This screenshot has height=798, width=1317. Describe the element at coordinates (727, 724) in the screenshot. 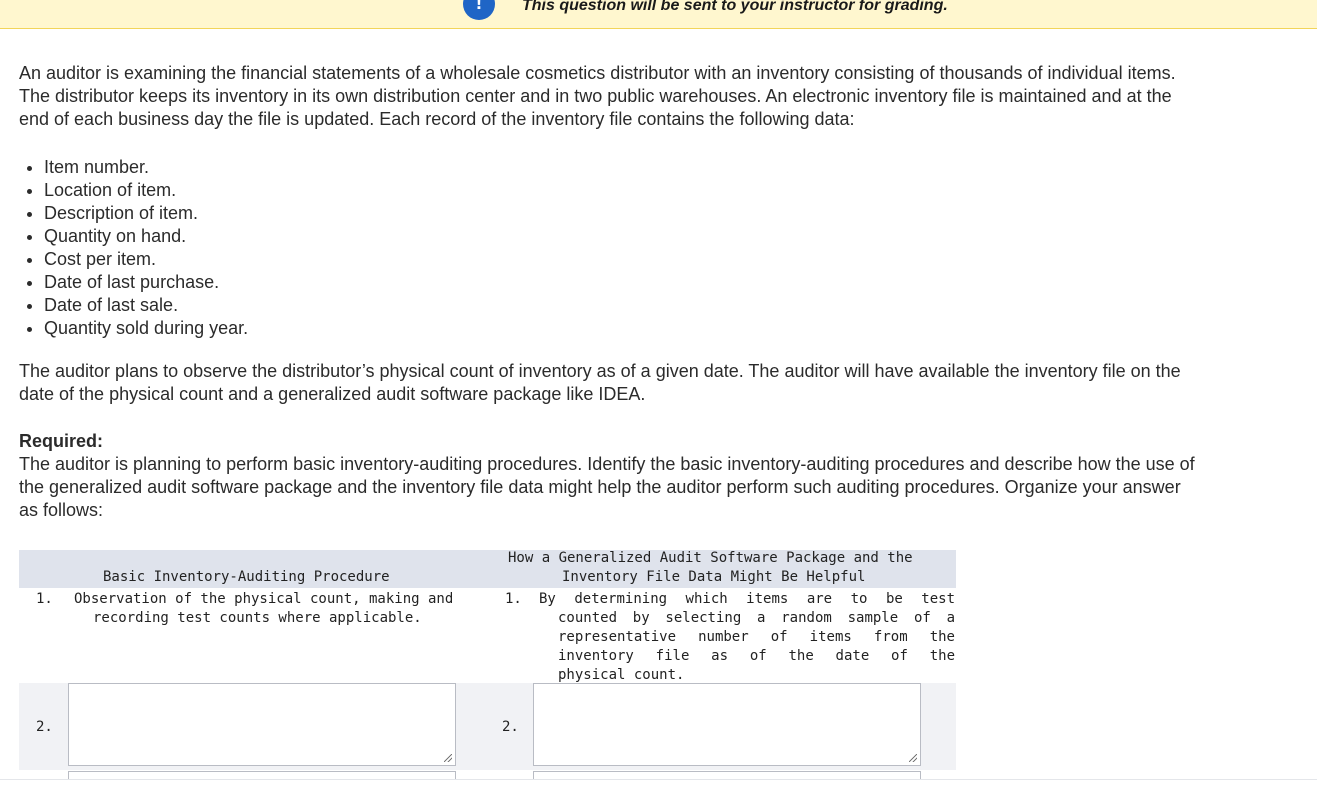

I see `row2-helpful-textarea` at that location.